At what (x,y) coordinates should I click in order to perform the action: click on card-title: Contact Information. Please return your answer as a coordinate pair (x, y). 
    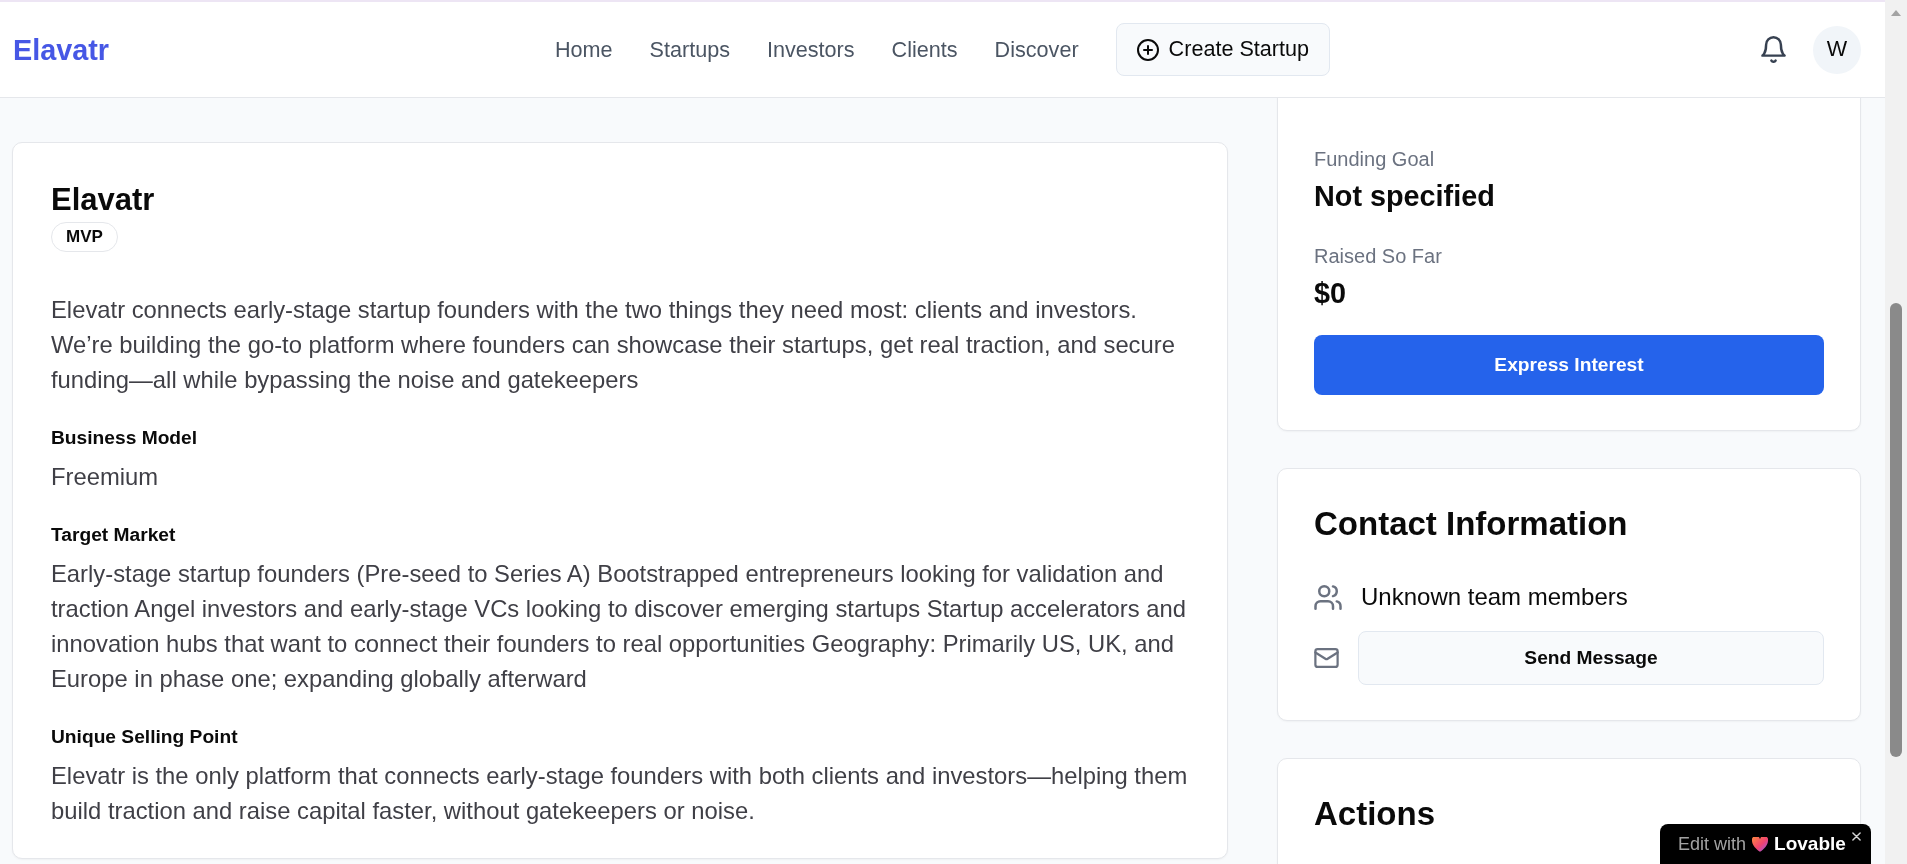
    Looking at the image, I should click on (1471, 524).